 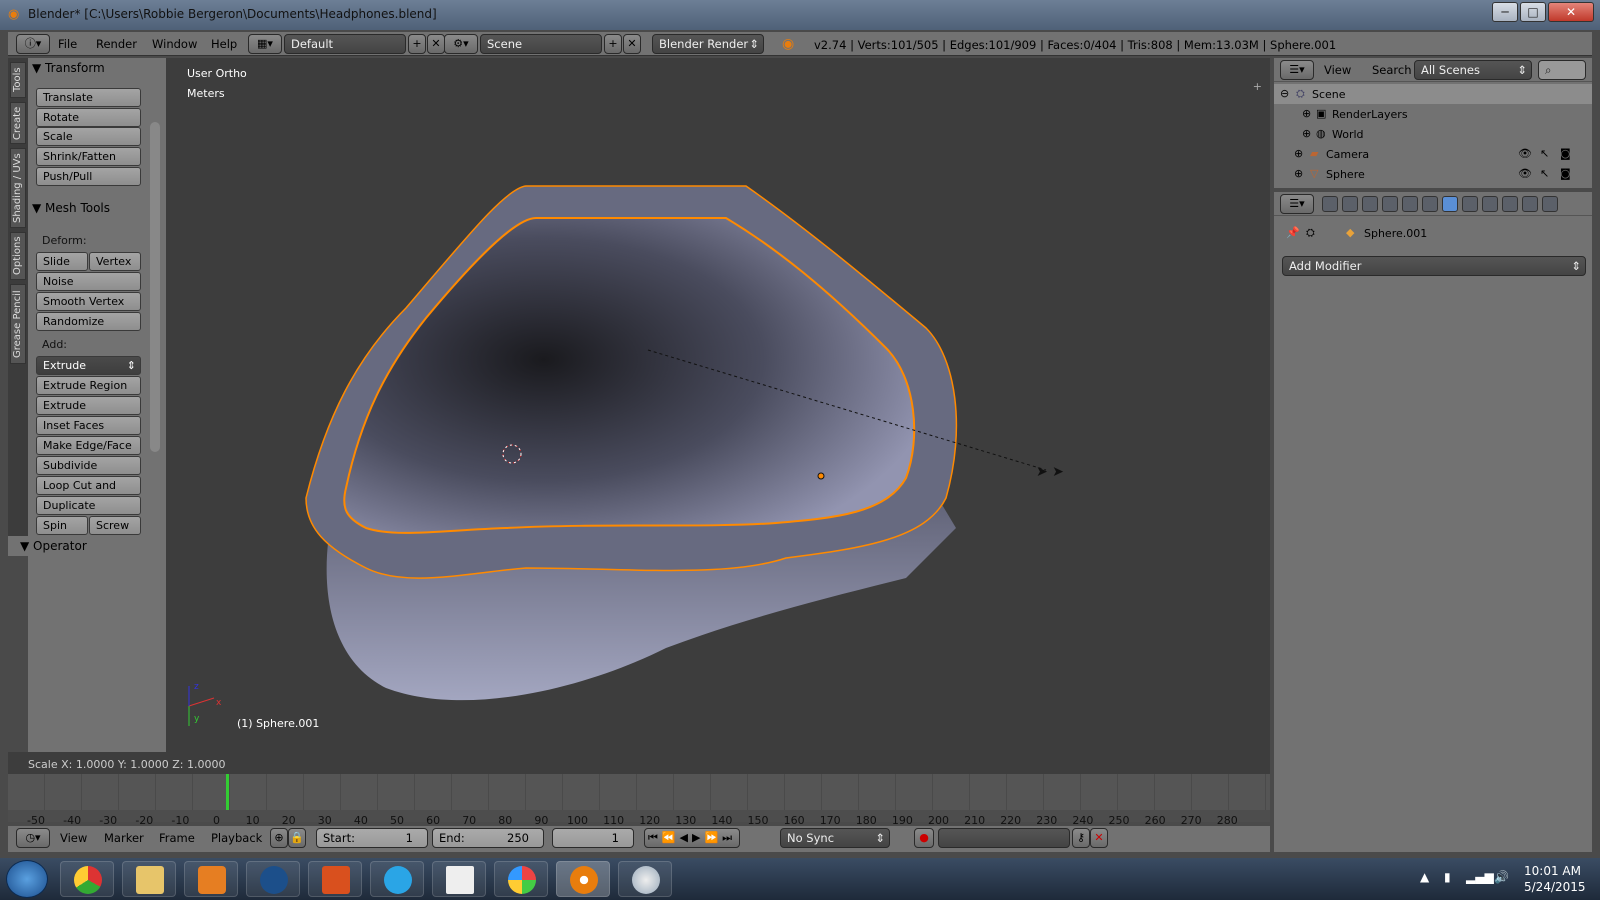 I want to click on start-frame-field: Start: 1, so click(x=372, y=838).